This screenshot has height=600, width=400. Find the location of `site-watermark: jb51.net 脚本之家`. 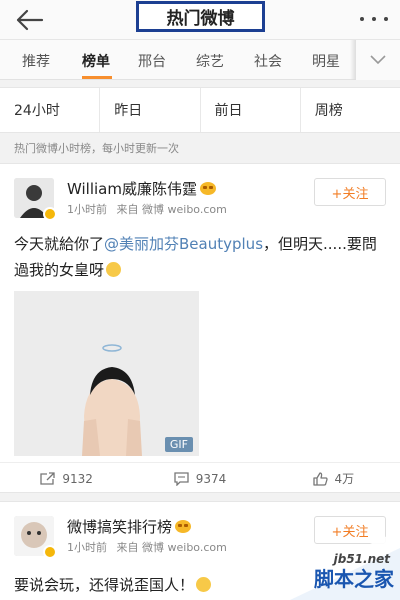

site-watermark: jb51.net 脚本之家 is located at coordinates (325, 565).